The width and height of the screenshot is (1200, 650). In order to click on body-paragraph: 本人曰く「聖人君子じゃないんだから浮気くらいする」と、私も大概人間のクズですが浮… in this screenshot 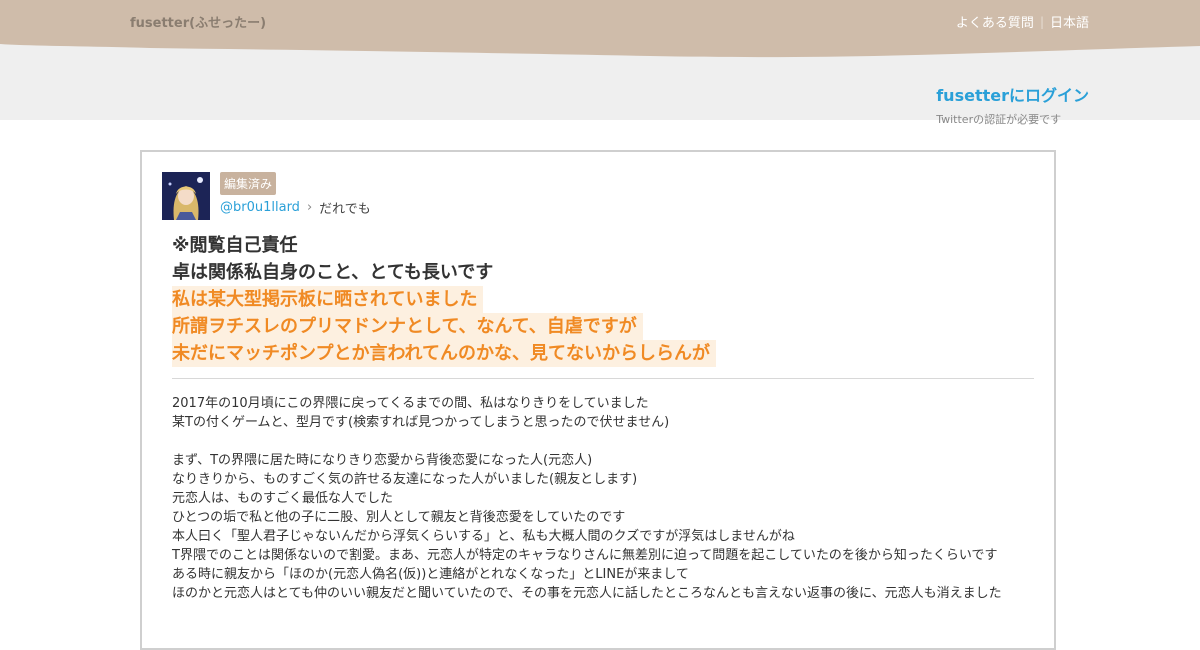, I will do `click(483, 536)`.